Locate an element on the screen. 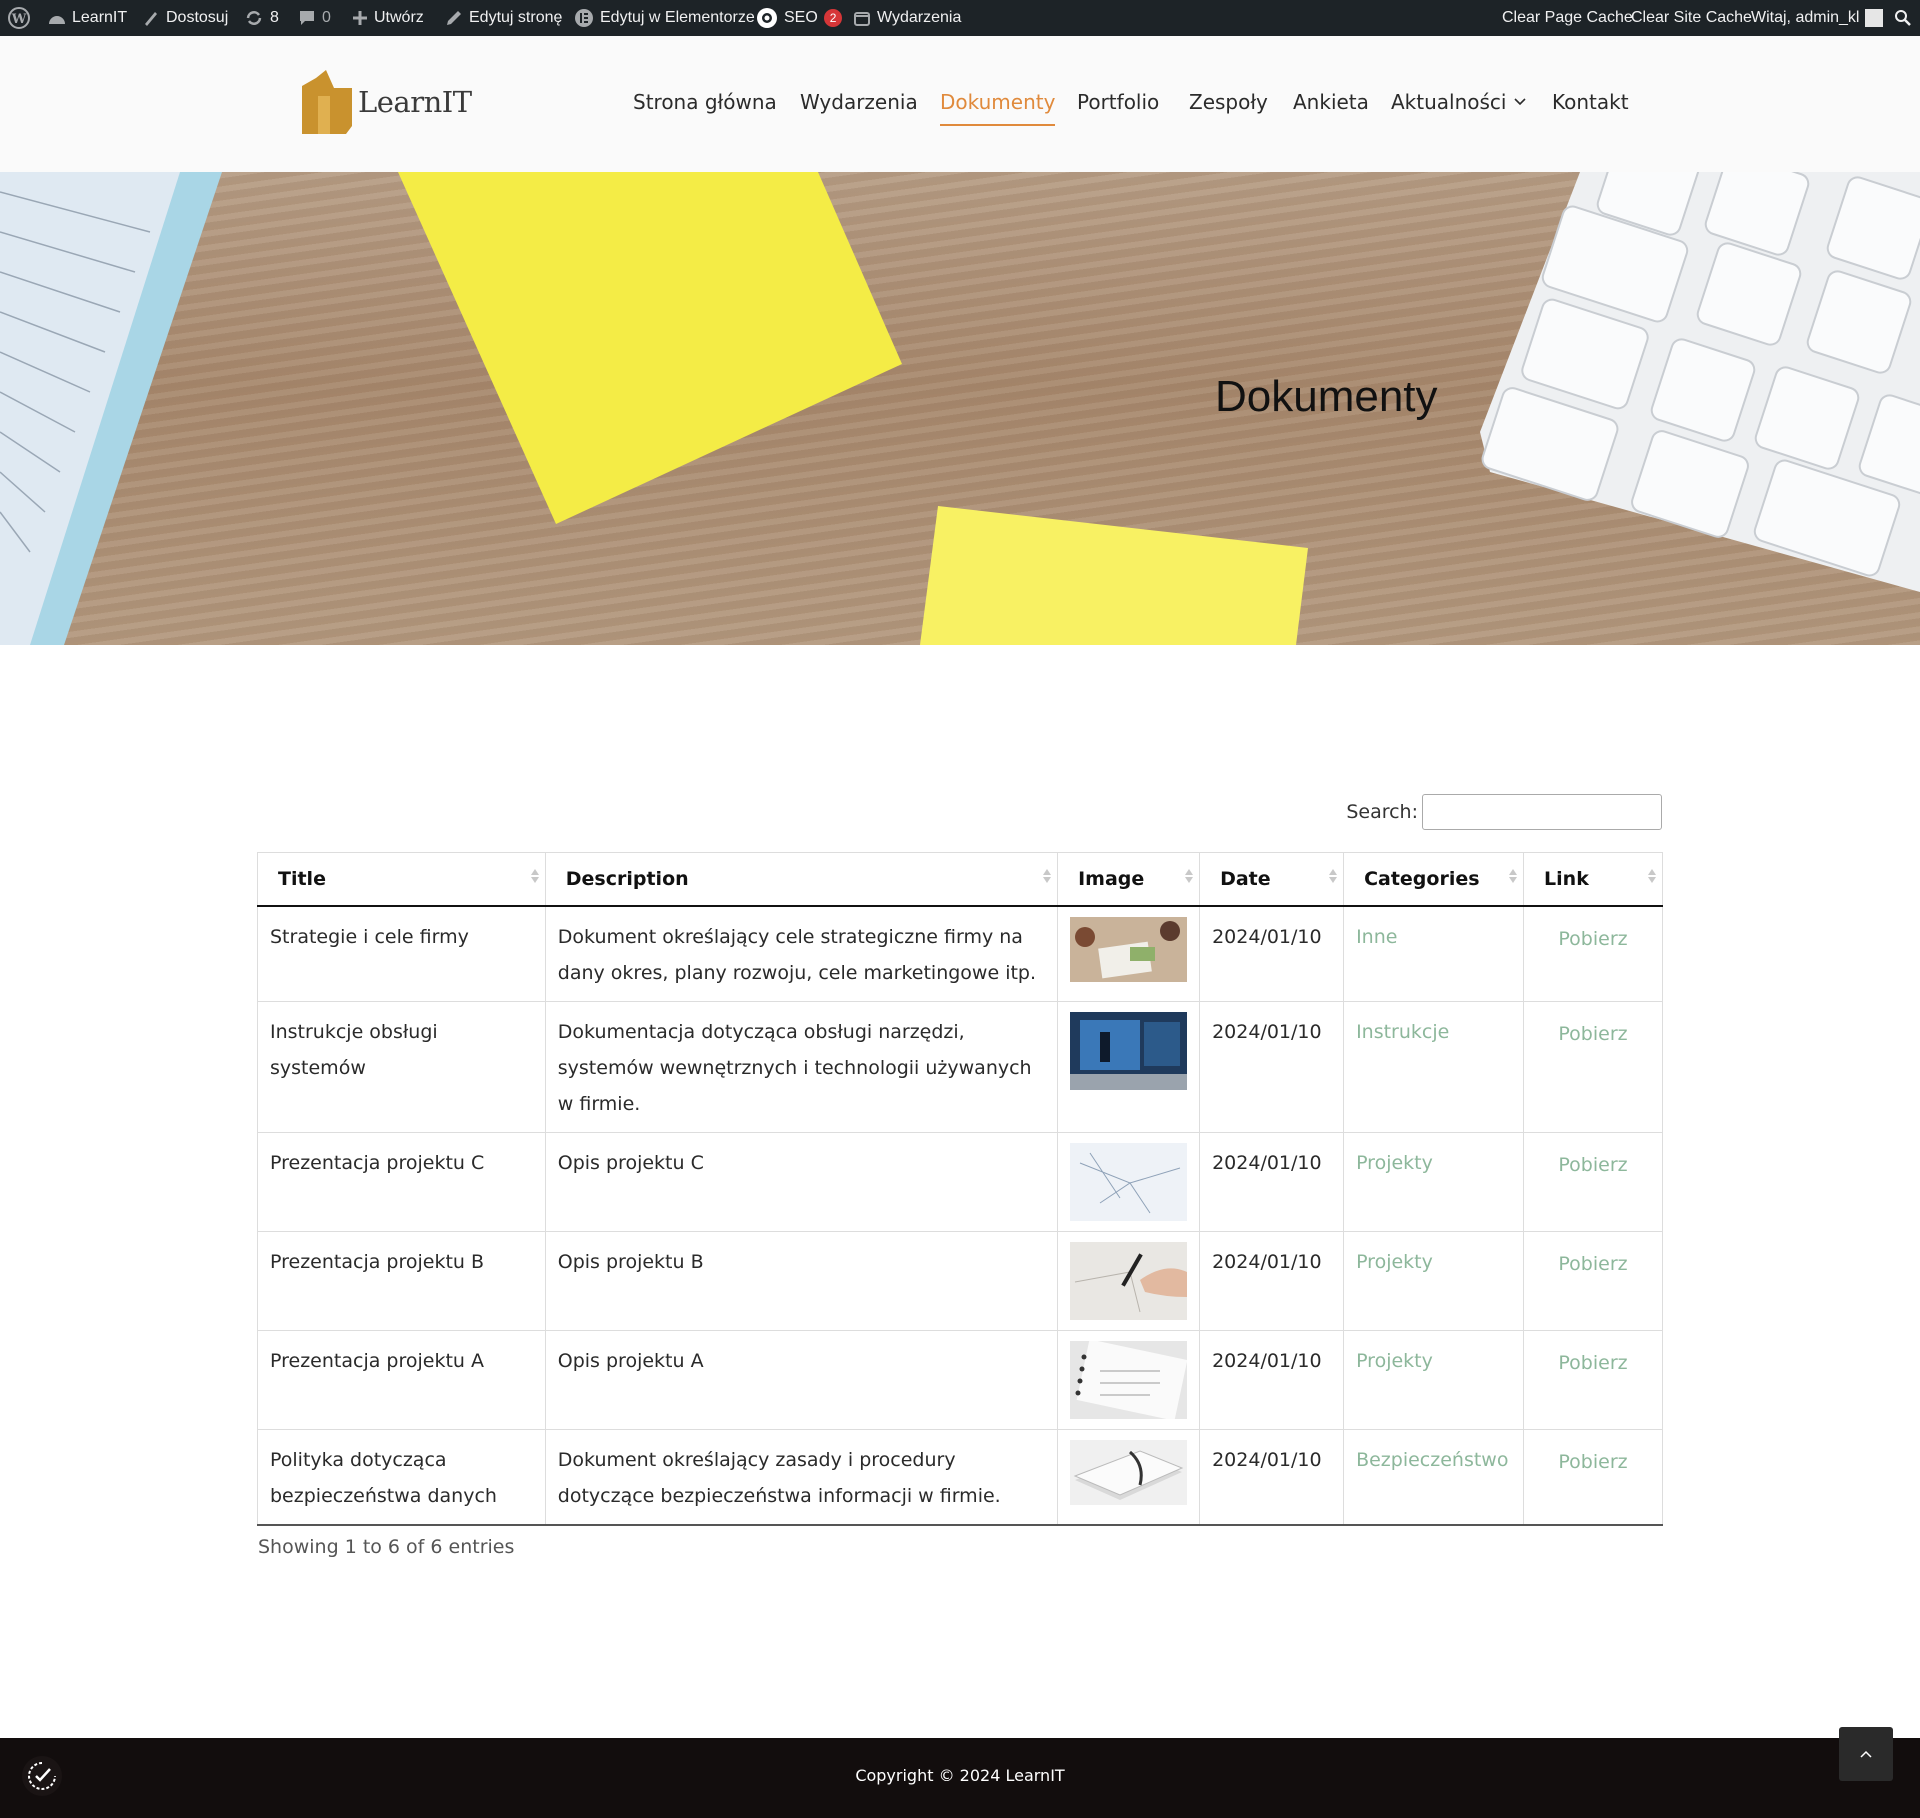 This screenshot has width=1920, height=1818. admin-search-icon is located at coordinates (1903, 18).